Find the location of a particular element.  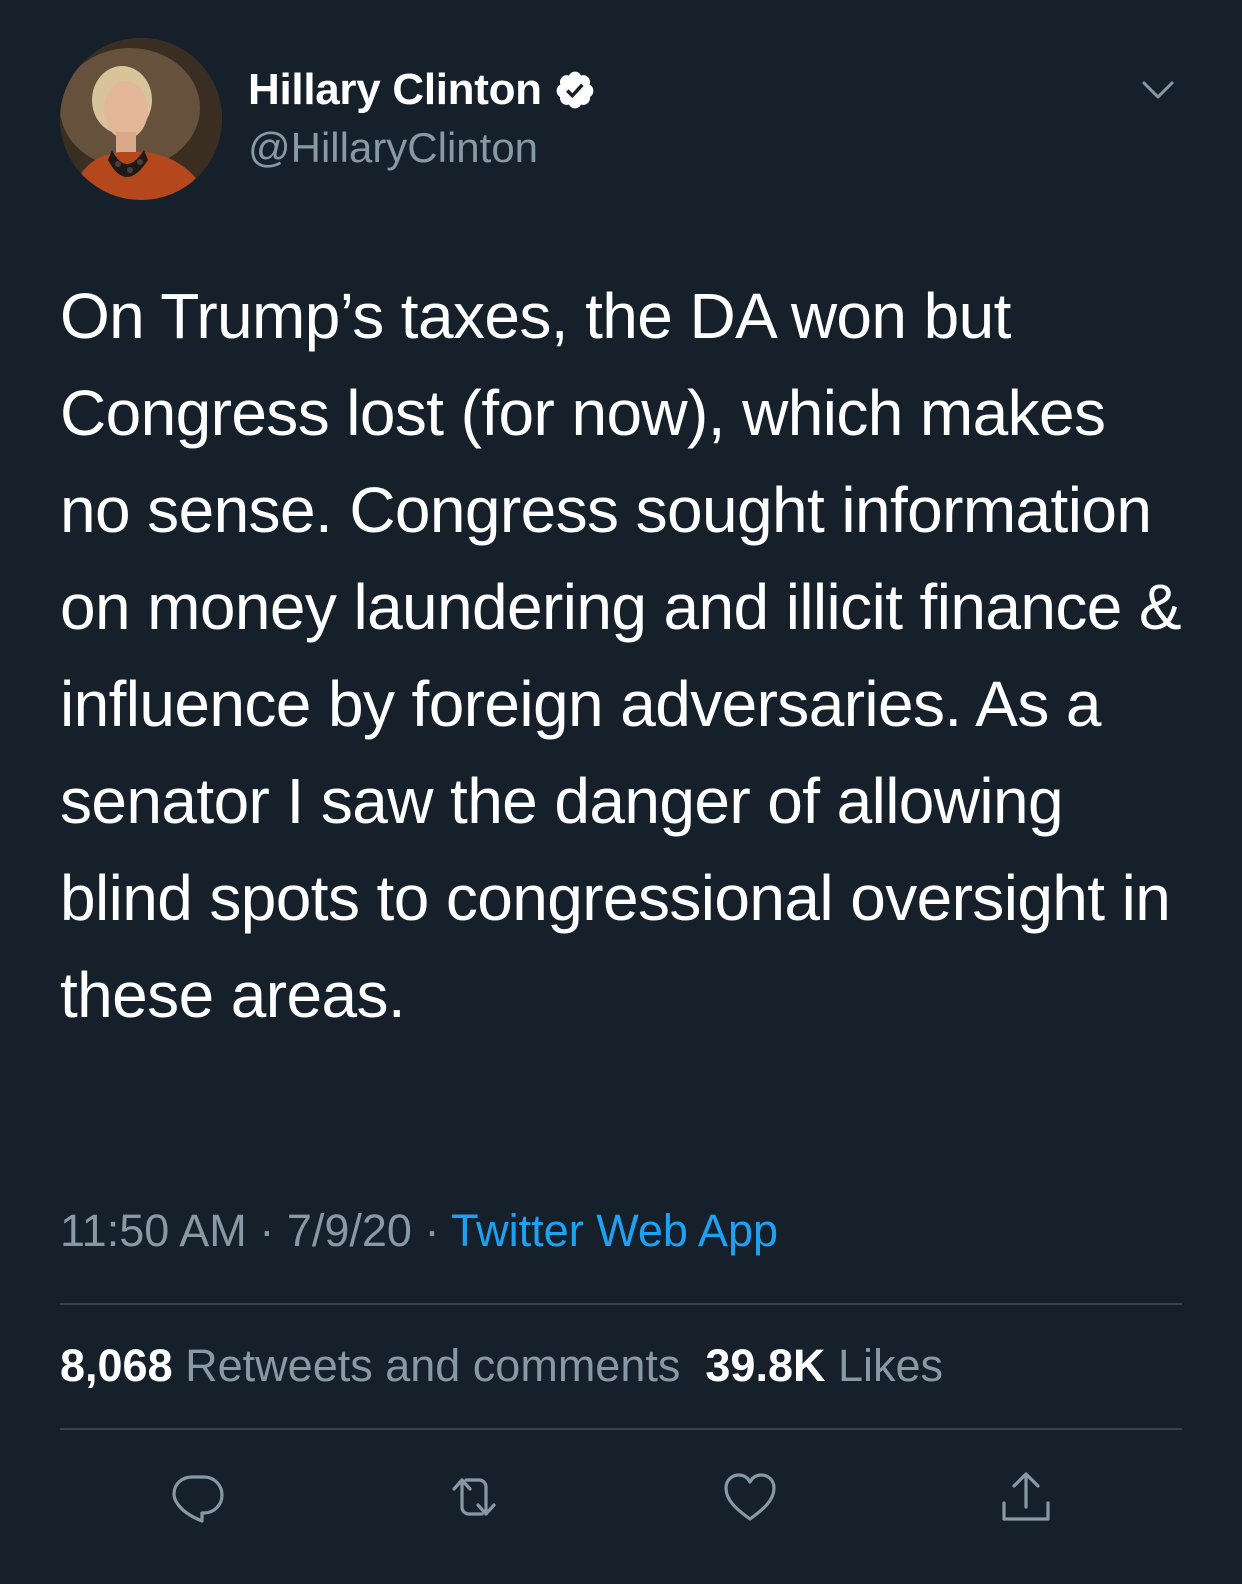

avatar is located at coordinates (141, 119).